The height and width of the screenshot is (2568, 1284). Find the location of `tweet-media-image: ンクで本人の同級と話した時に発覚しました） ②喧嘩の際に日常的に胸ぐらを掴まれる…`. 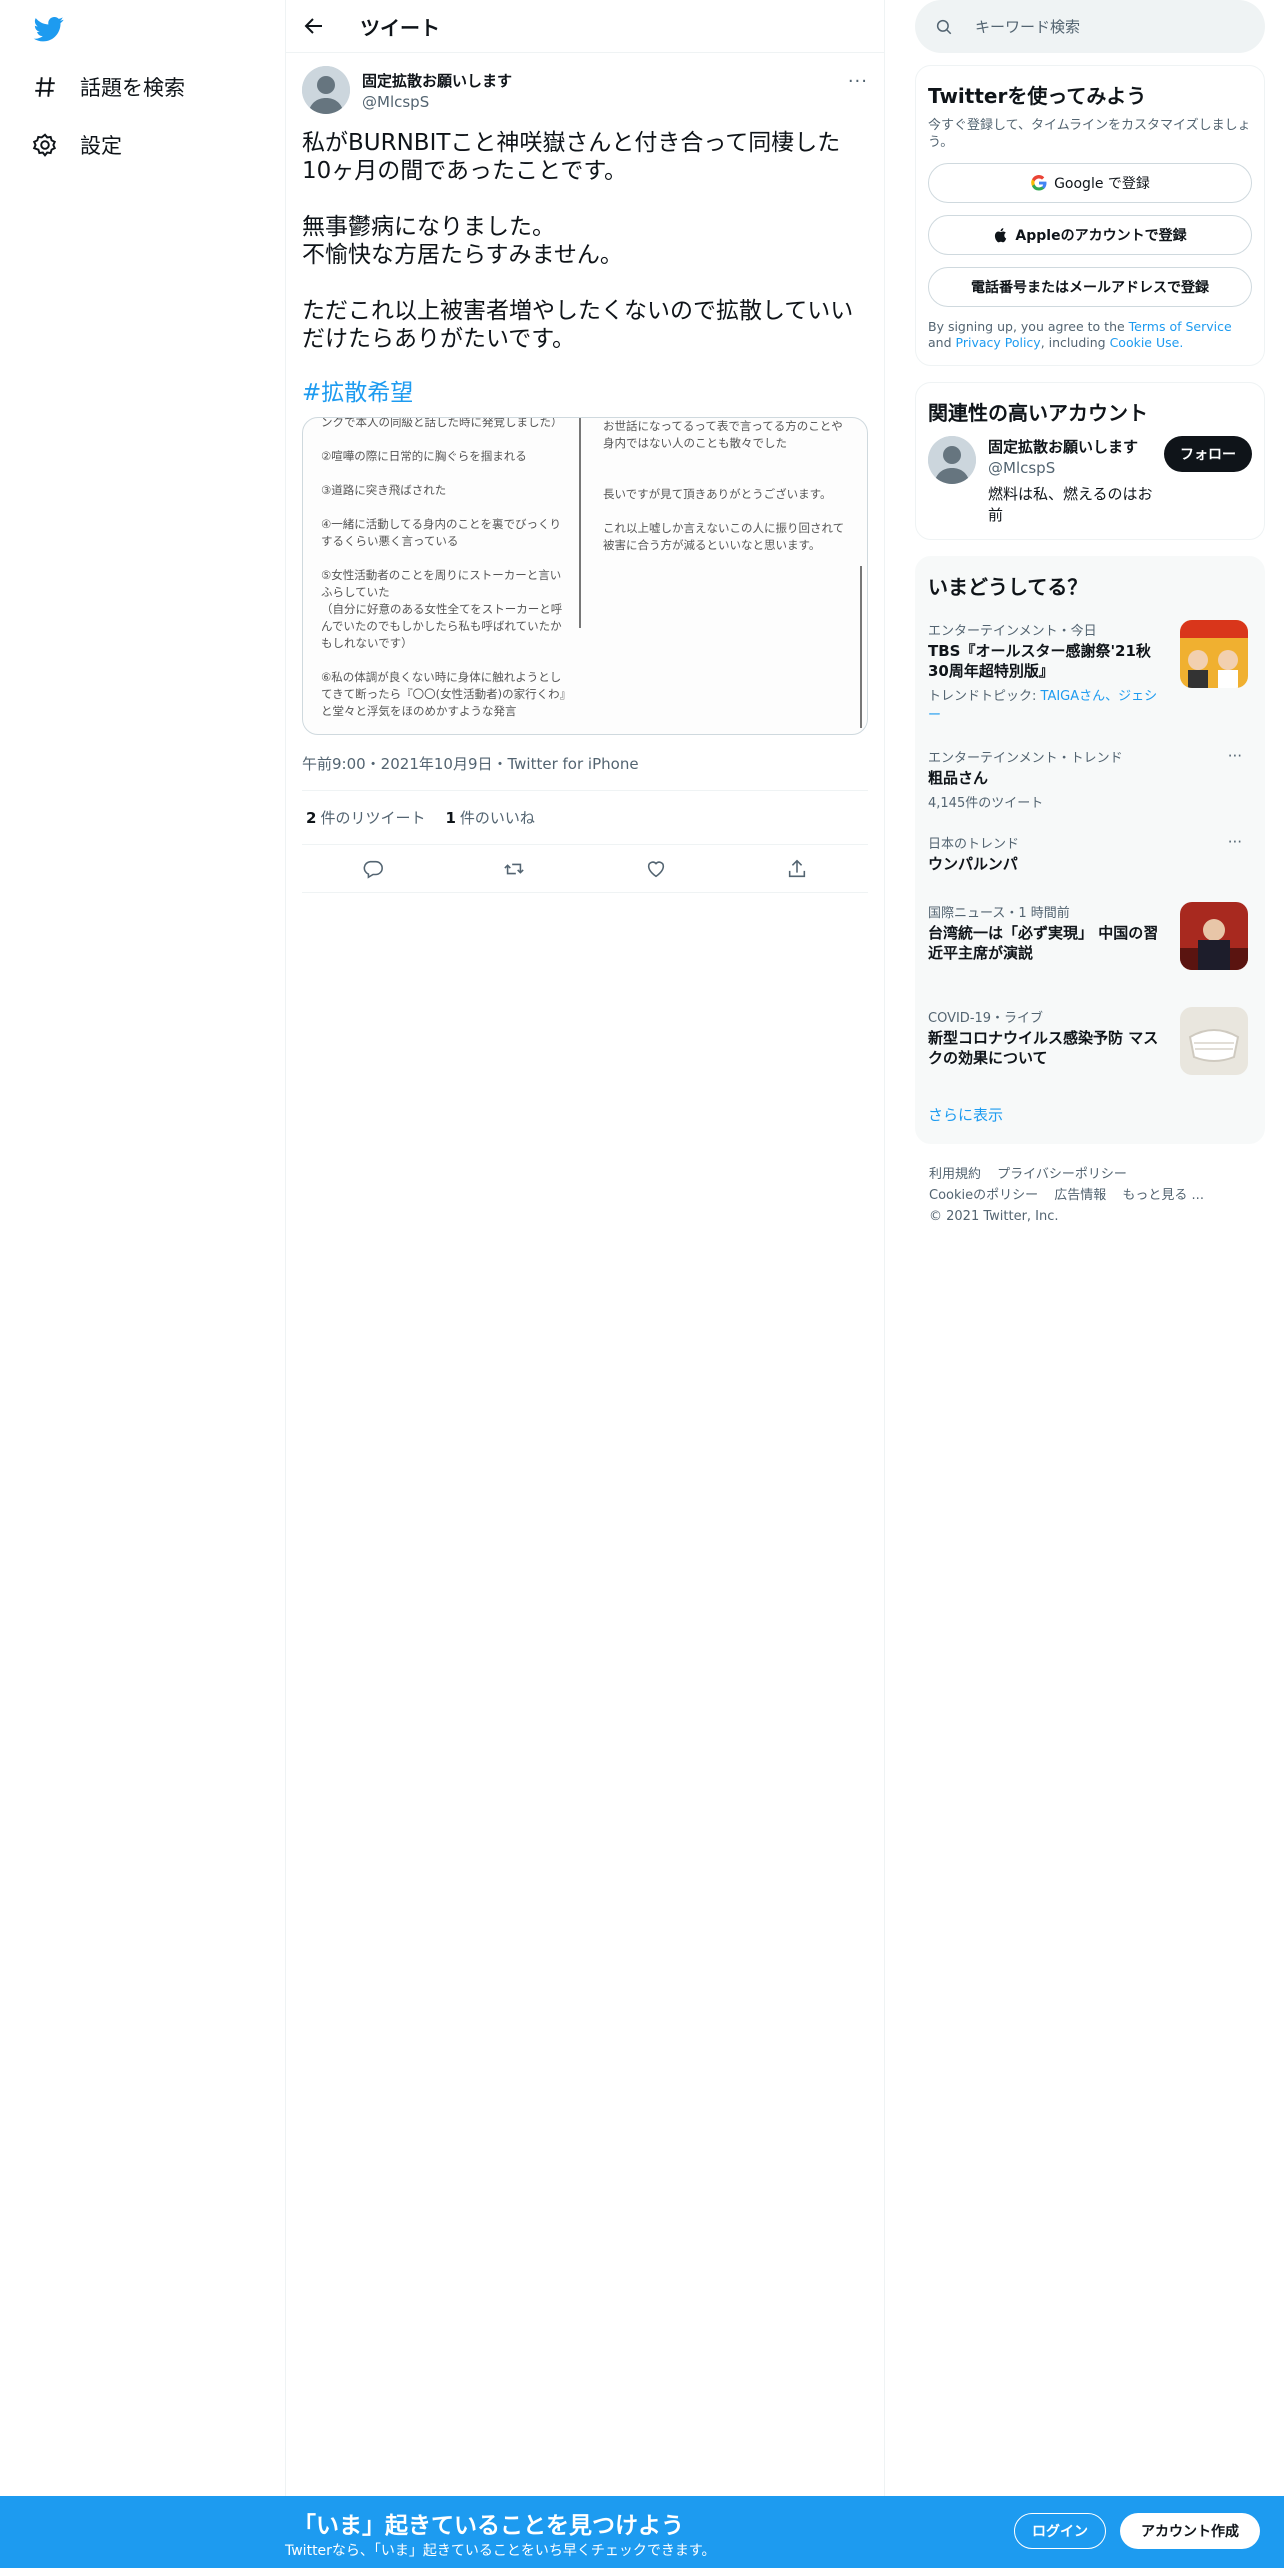

tweet-media-image: ンクで本人の同級と話した時に発覚しました） ②喧嘩の際に日常的に胸ぐらを掴まれる… is located at coordinates (585, 576).